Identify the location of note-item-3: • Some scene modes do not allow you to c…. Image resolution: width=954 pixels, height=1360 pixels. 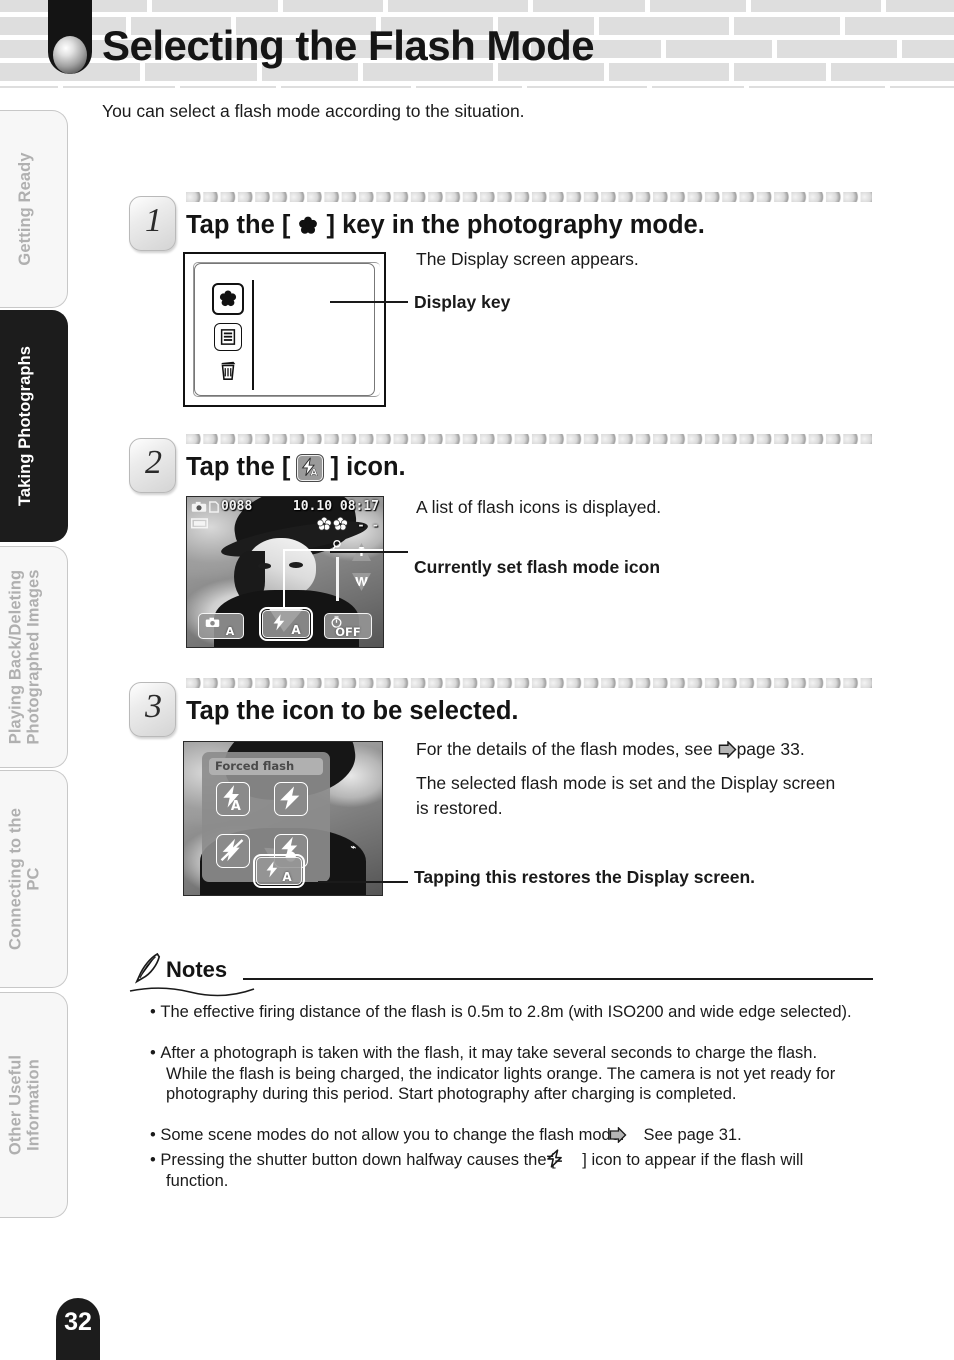
(505, 1135).